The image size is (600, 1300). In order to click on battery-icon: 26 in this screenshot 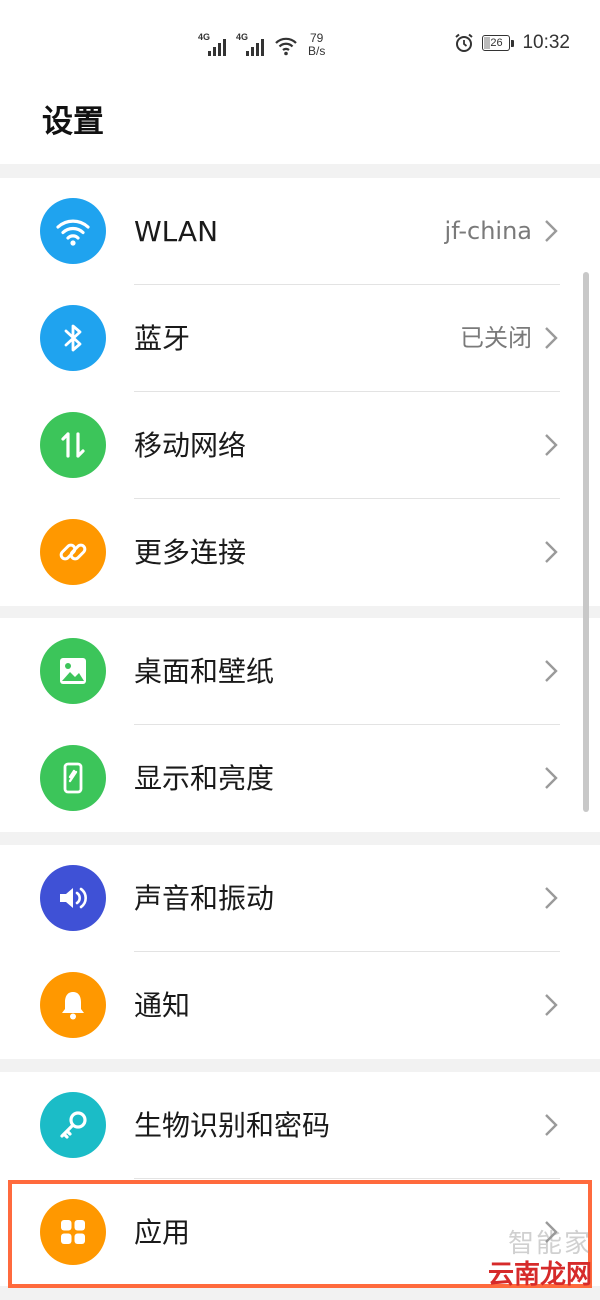, I will do `click(496, 43)`.